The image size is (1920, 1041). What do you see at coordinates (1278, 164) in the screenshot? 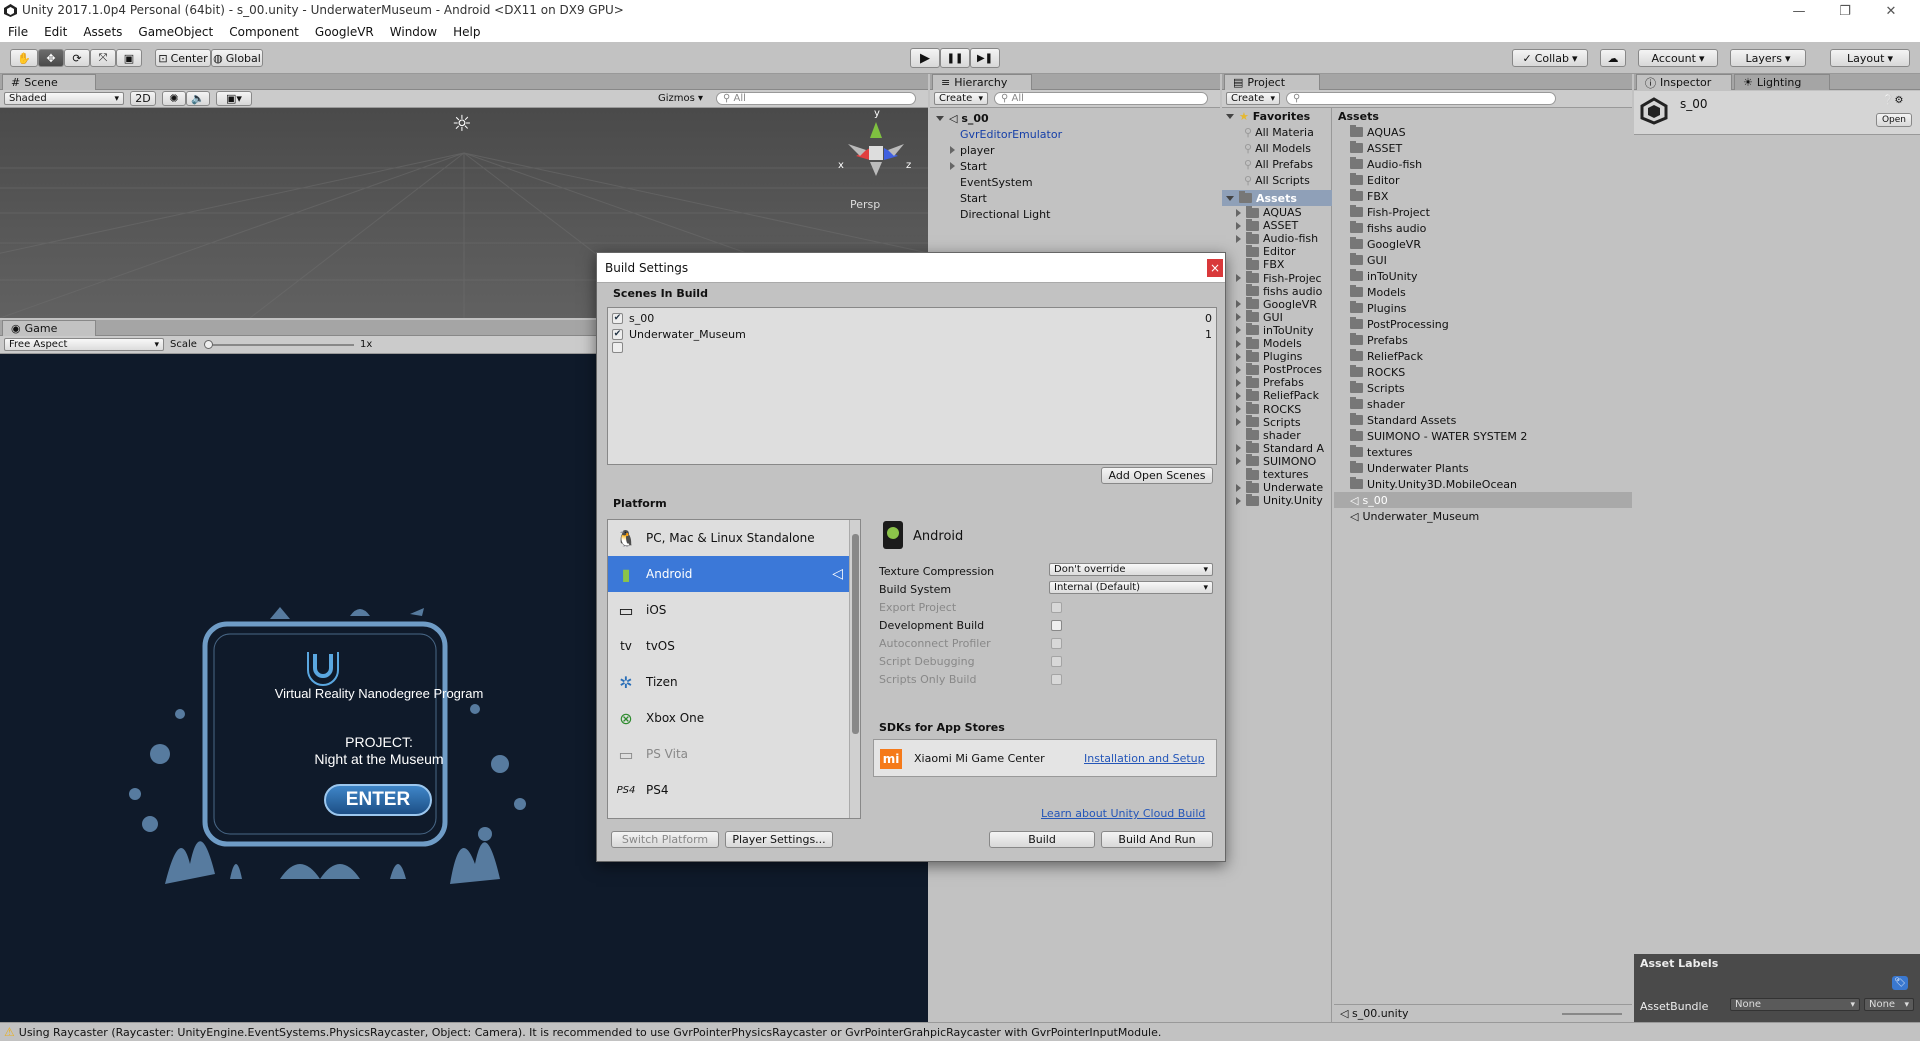
I see `favorites-item: ⚲ All Prefabs` at bounding box center [1278, 164].